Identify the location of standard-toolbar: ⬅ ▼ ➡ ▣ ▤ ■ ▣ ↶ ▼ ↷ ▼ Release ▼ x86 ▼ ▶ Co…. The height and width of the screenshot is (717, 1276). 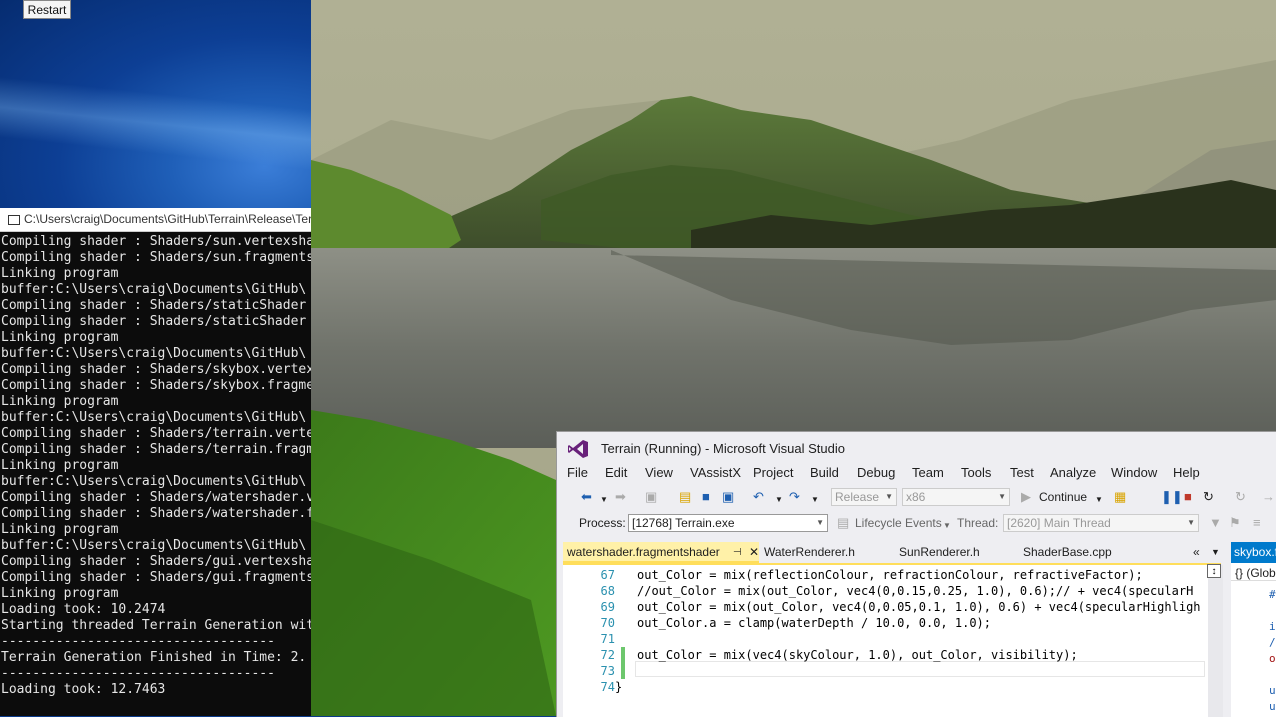
(916, 497).